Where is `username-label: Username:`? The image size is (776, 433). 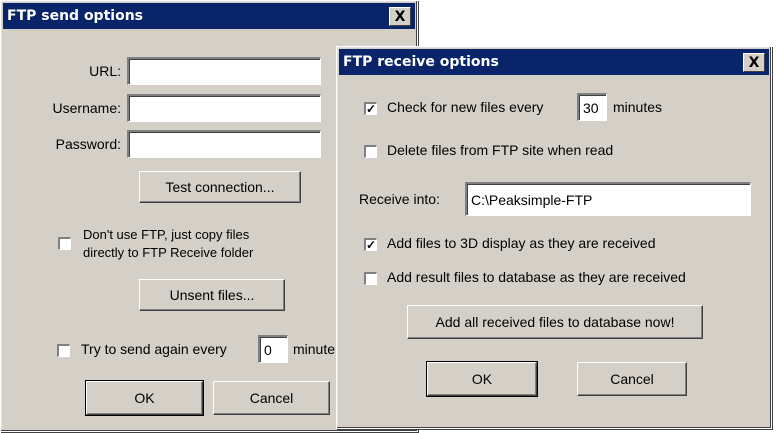
username-label: Username: is located at coordinates (86, 108).